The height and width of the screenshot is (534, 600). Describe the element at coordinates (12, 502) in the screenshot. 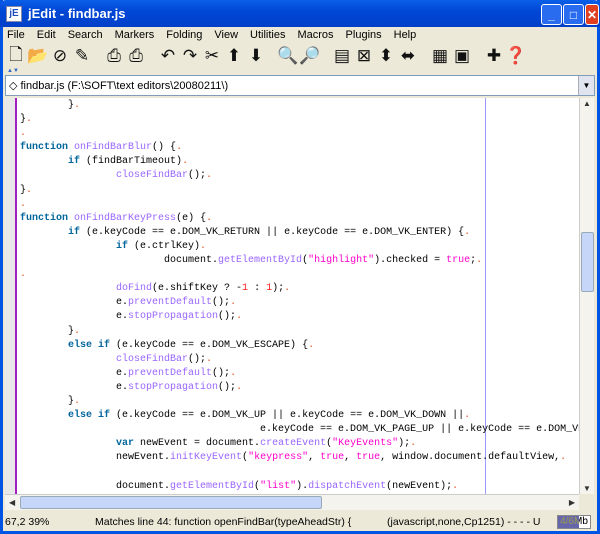

I see `scroll-left-icon: ◀` at that location.